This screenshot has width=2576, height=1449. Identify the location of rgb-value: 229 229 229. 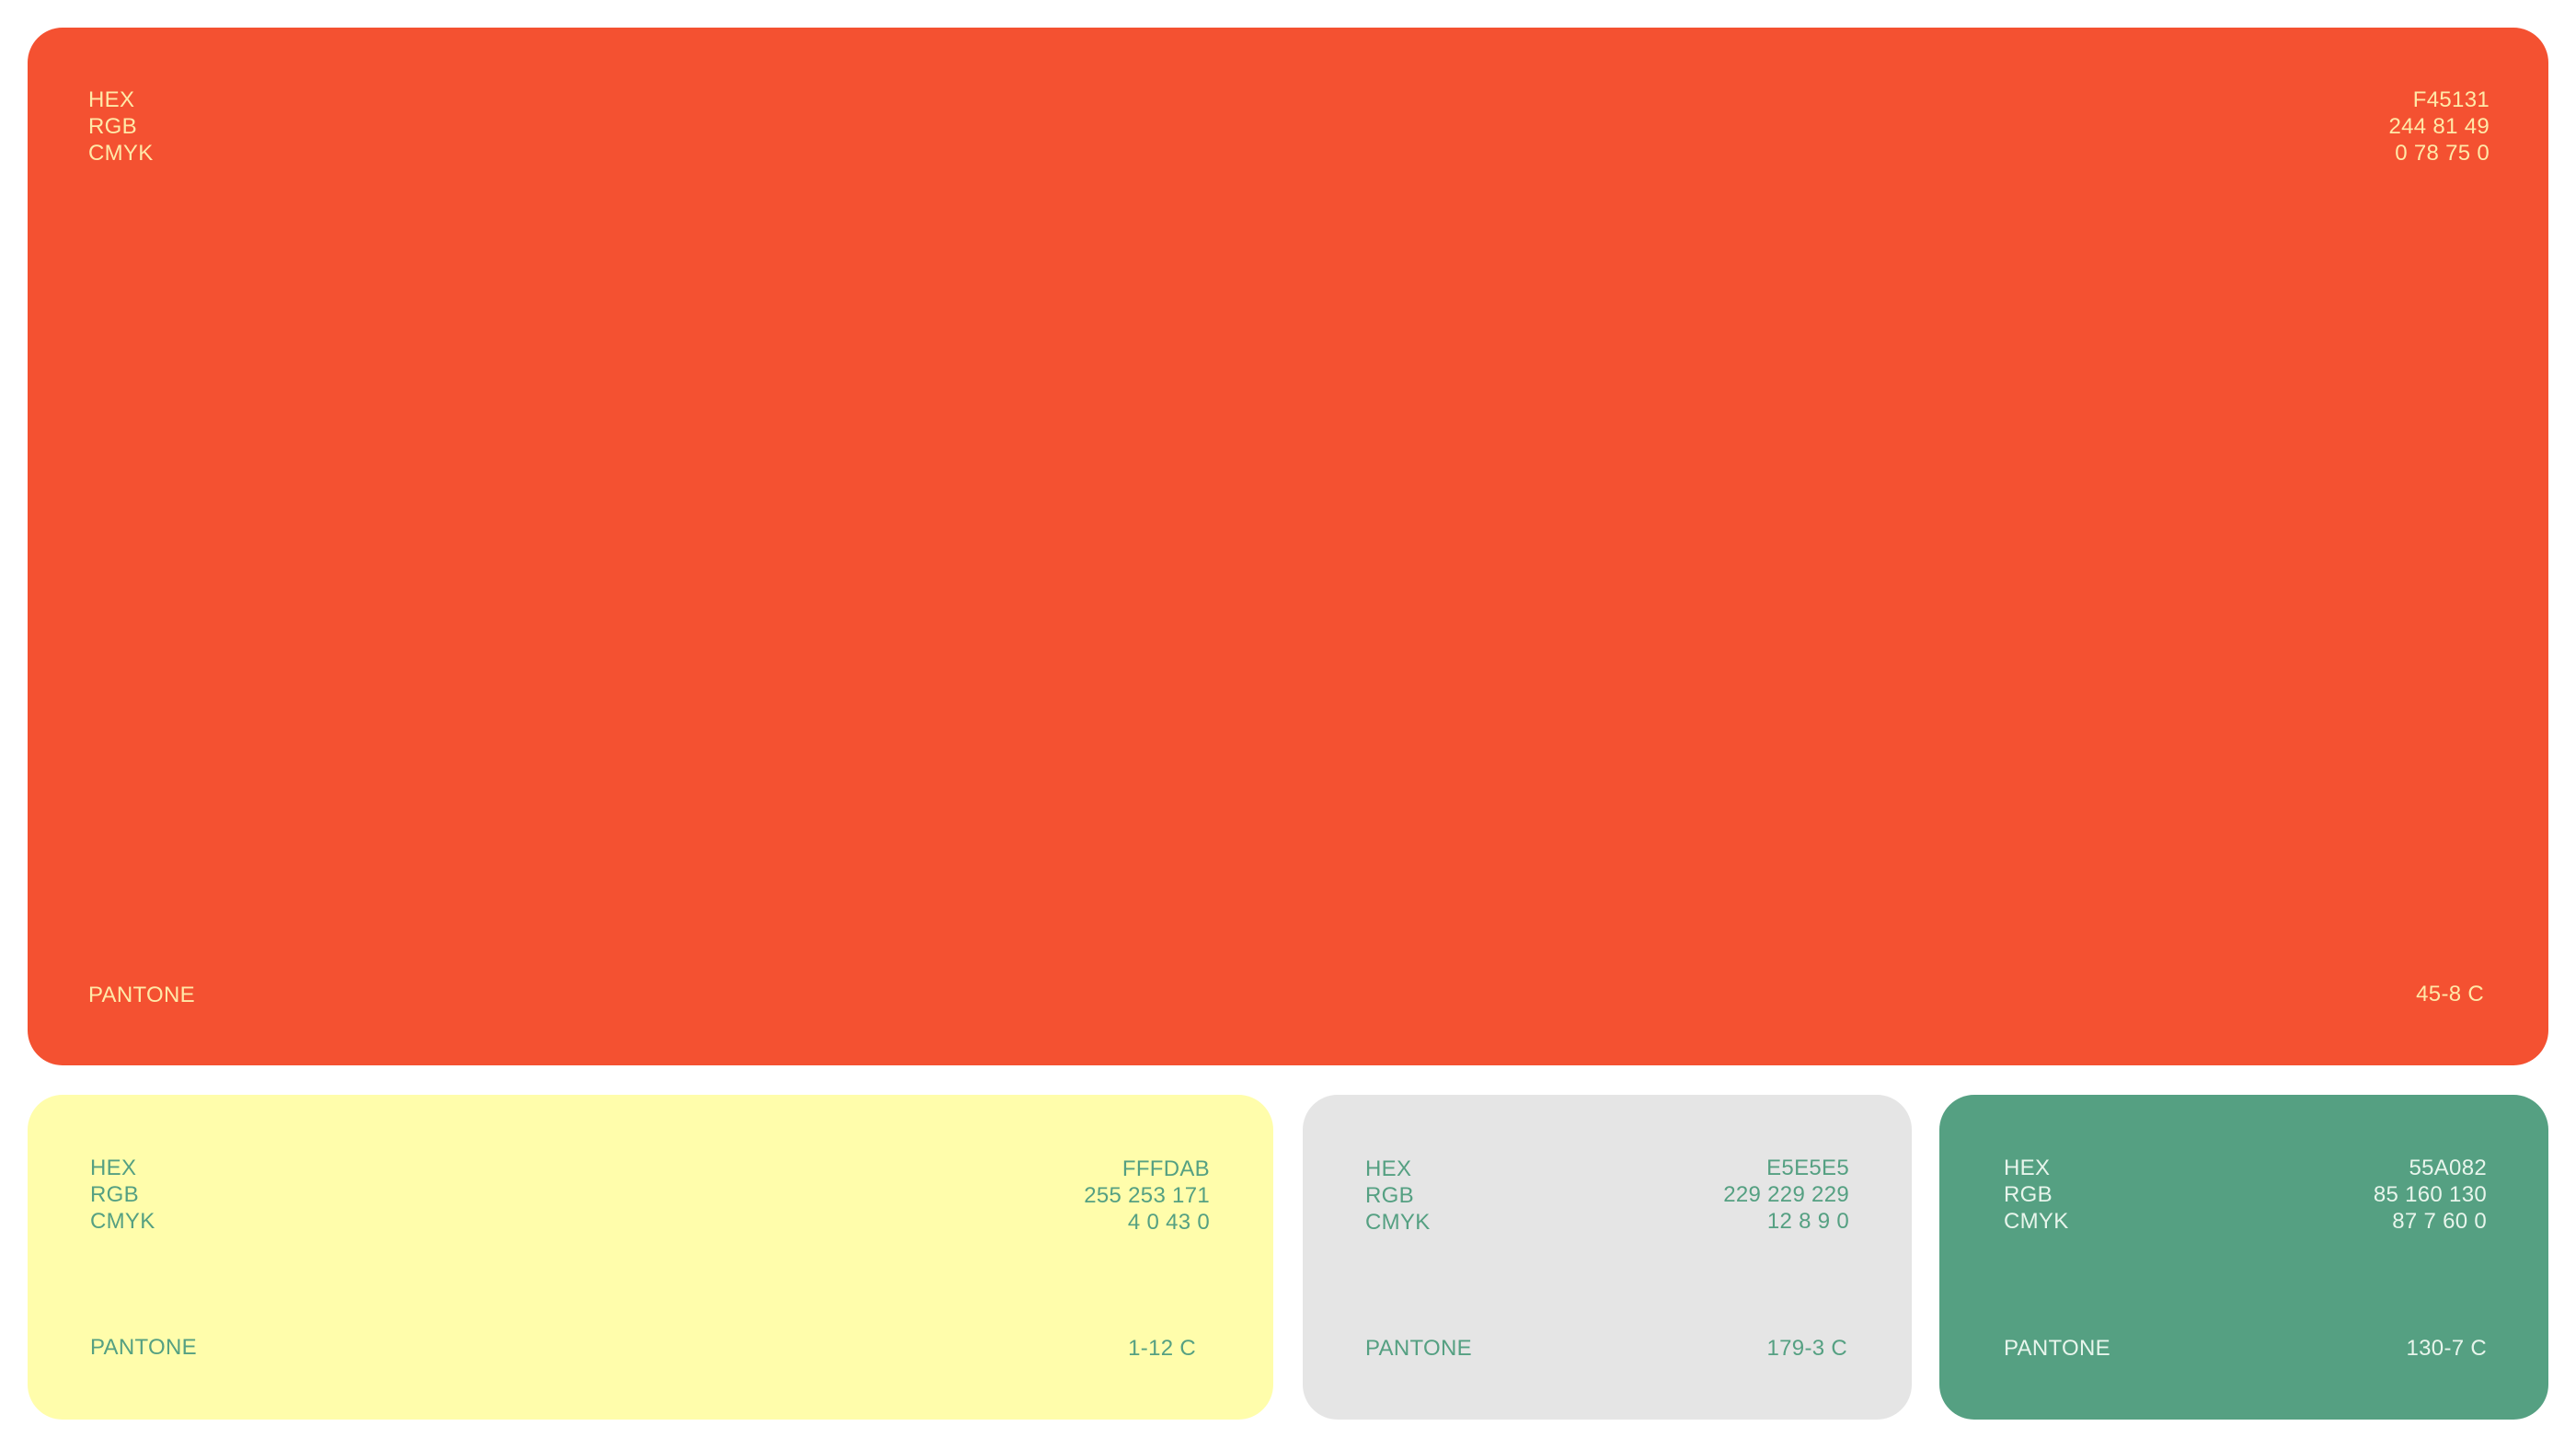
(1786, 1194).